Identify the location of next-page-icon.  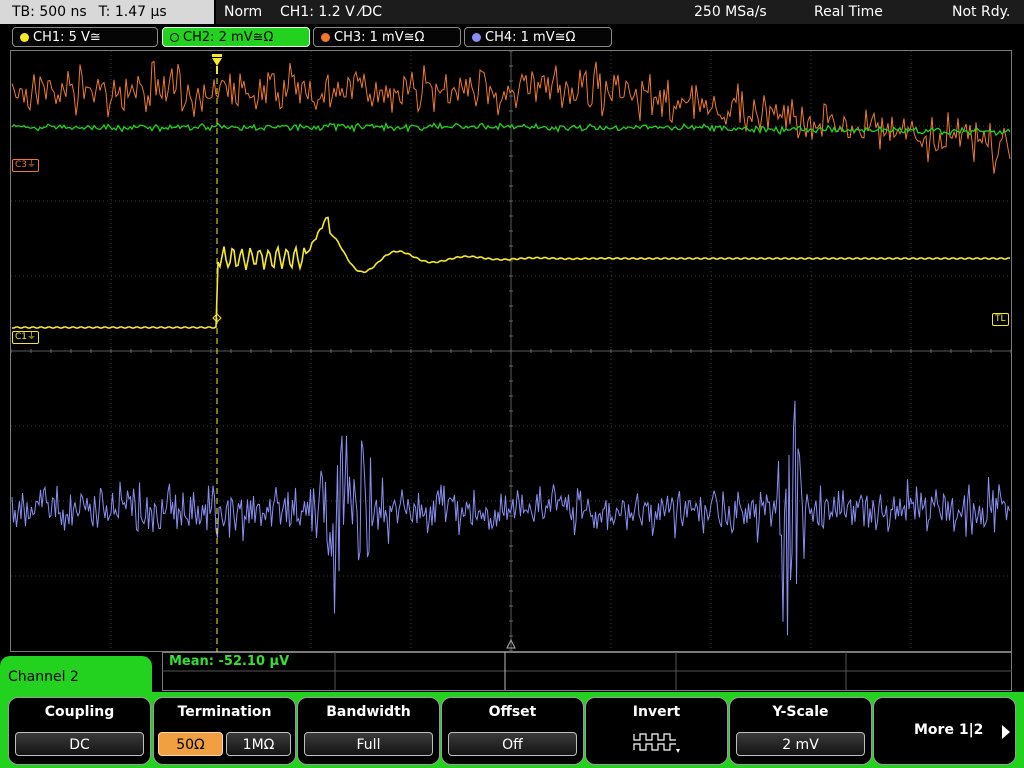
(1006, 732).